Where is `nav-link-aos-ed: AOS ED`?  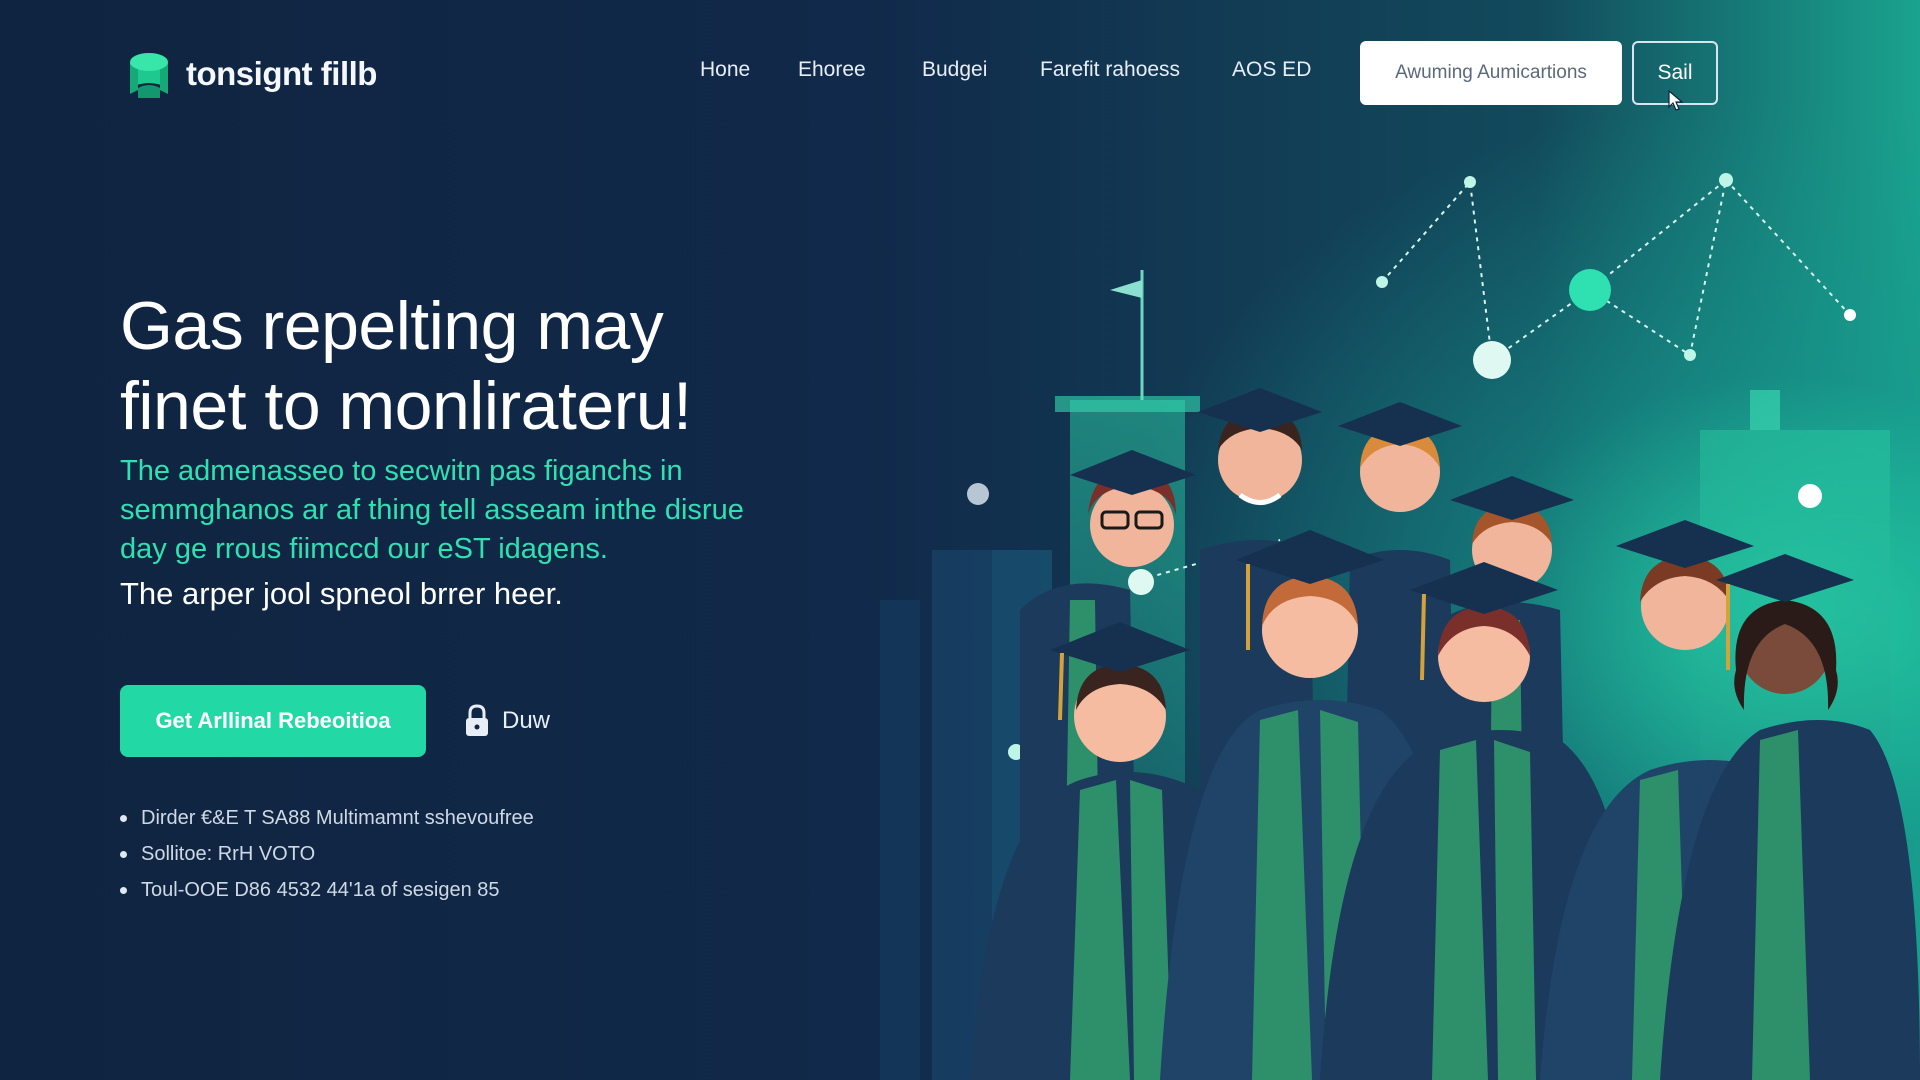 nav-link-aos-ed: AOS ED is located at coordinates (1271, 70).